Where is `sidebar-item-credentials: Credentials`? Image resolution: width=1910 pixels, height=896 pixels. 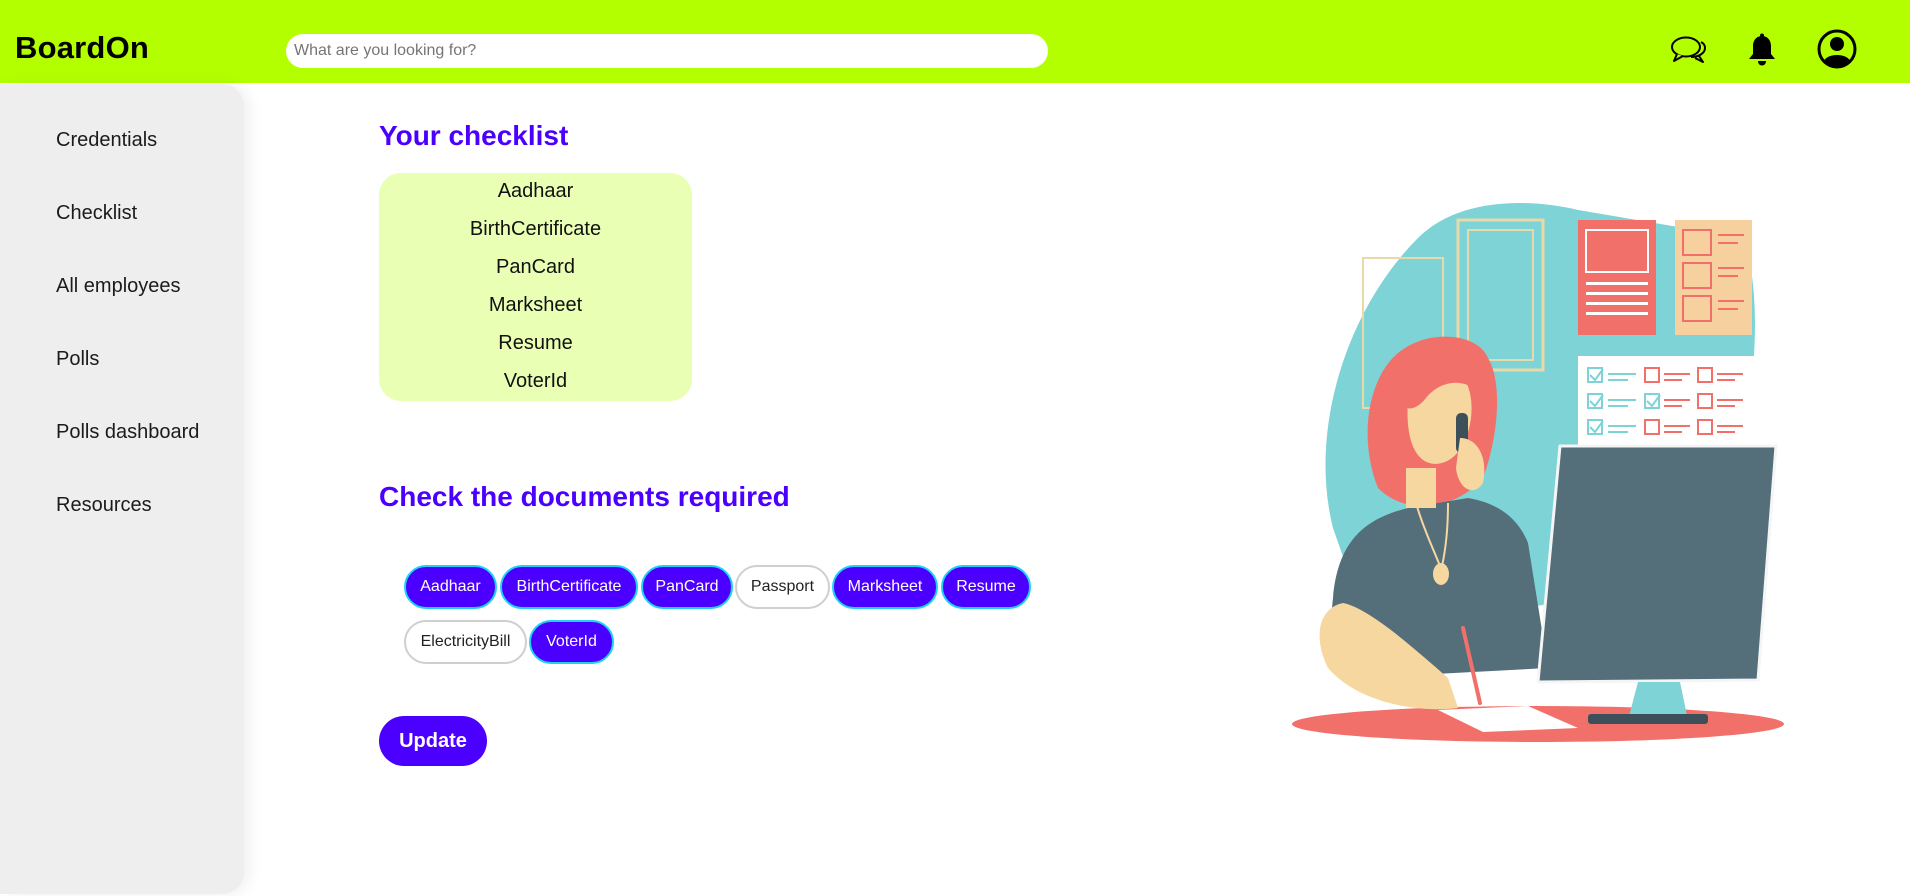
sidebar-item-credentials: Credentials is located at coordinates (106, 140).